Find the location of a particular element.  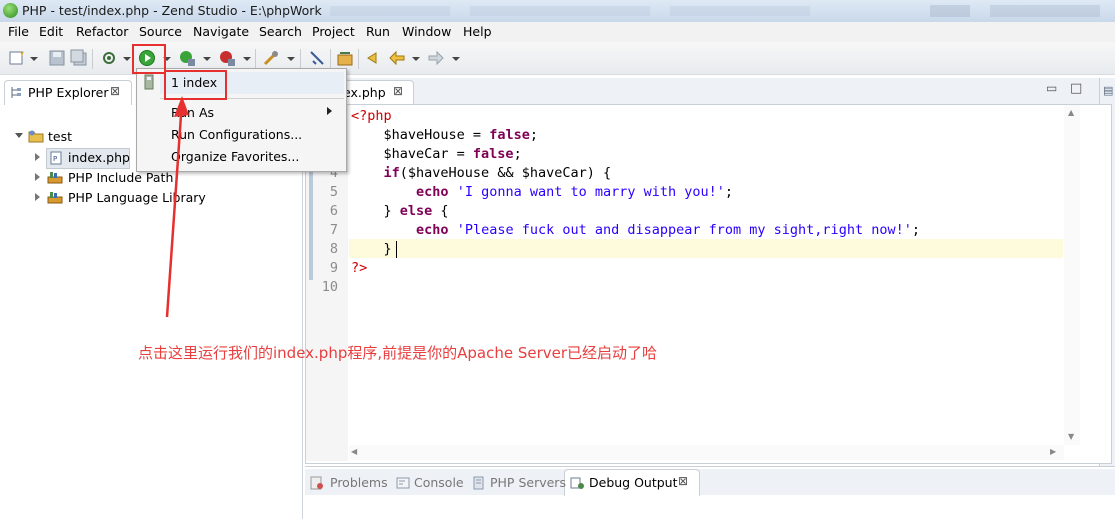

menu-edit: Edit is located at coordinates (51, 31).